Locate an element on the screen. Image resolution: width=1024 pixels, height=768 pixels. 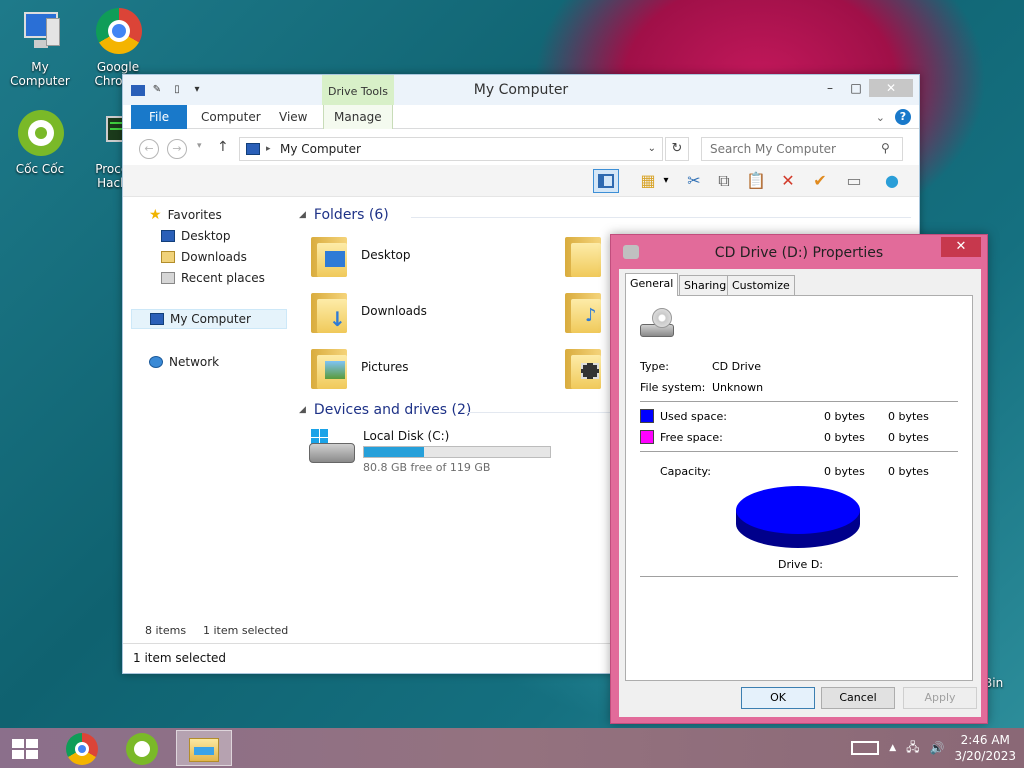
tab-computer: Computer is located at coordinates (231, 117).